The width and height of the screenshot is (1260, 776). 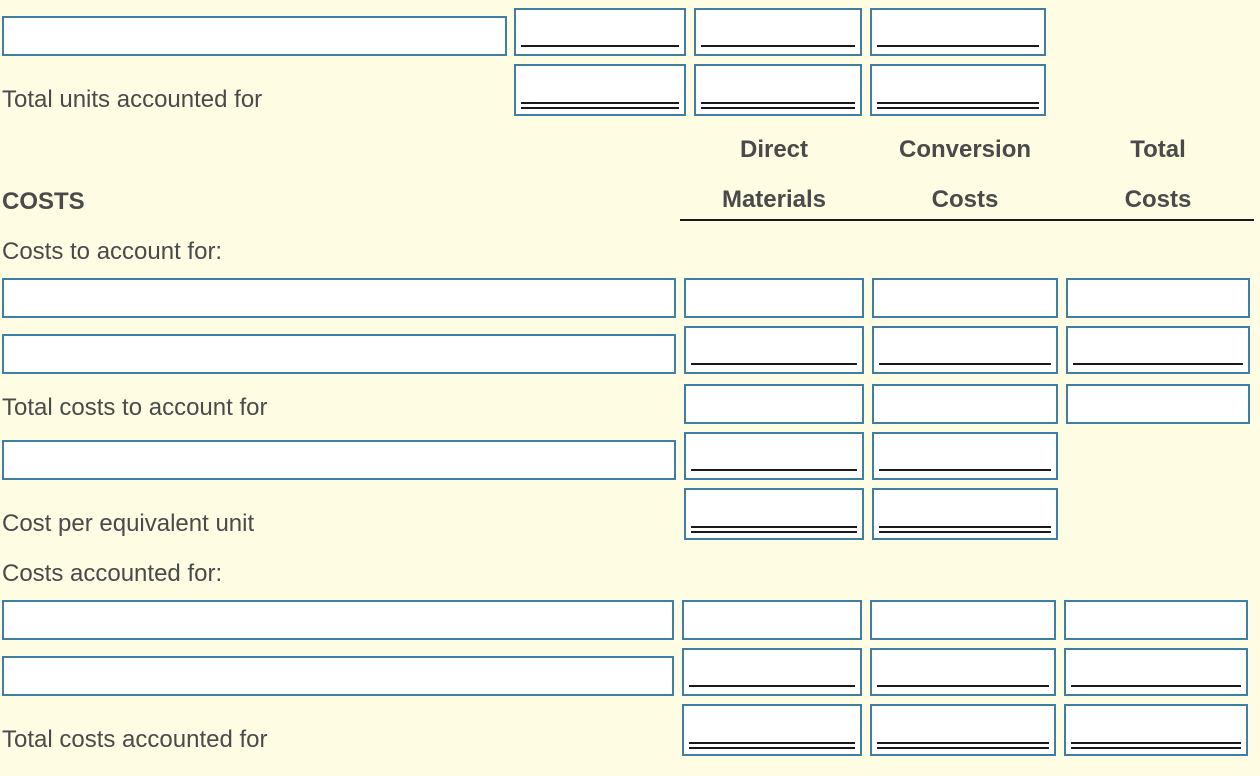 What do you see at coordinates (338, 620) in the screenshot?
I see `accounted-row1-label-input` at bounding box center [338, 620].